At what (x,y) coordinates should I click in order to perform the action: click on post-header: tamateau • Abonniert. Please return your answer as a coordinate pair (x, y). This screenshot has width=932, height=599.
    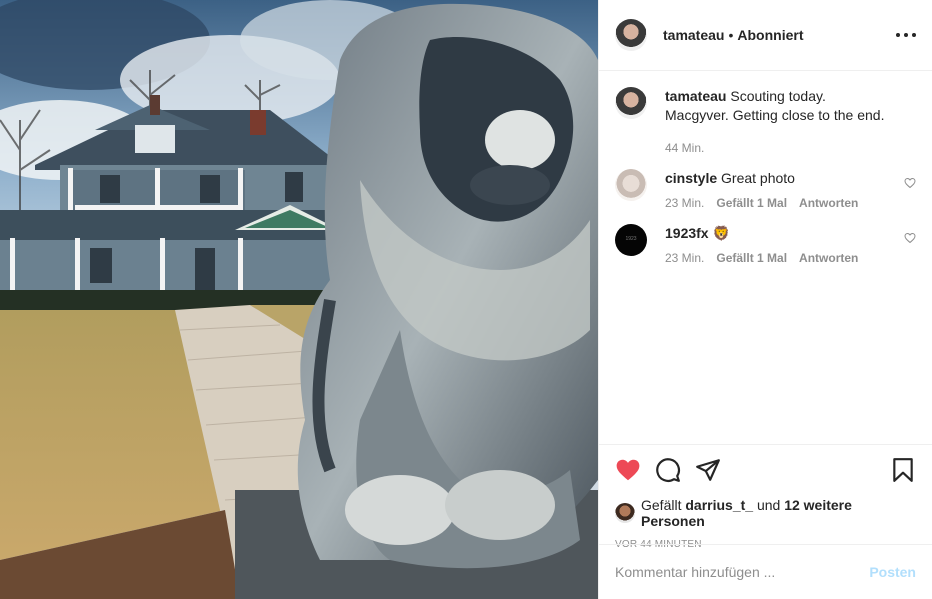
    Looking at the image, I should click on (765, 35).